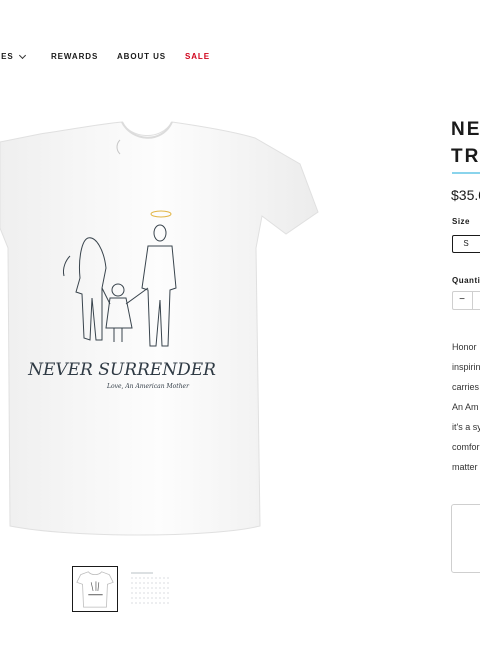  What do you see at coordinates (466, 427) in the screenshot?
I see `description-line: it's a sy` at bounding box center [466, 427].